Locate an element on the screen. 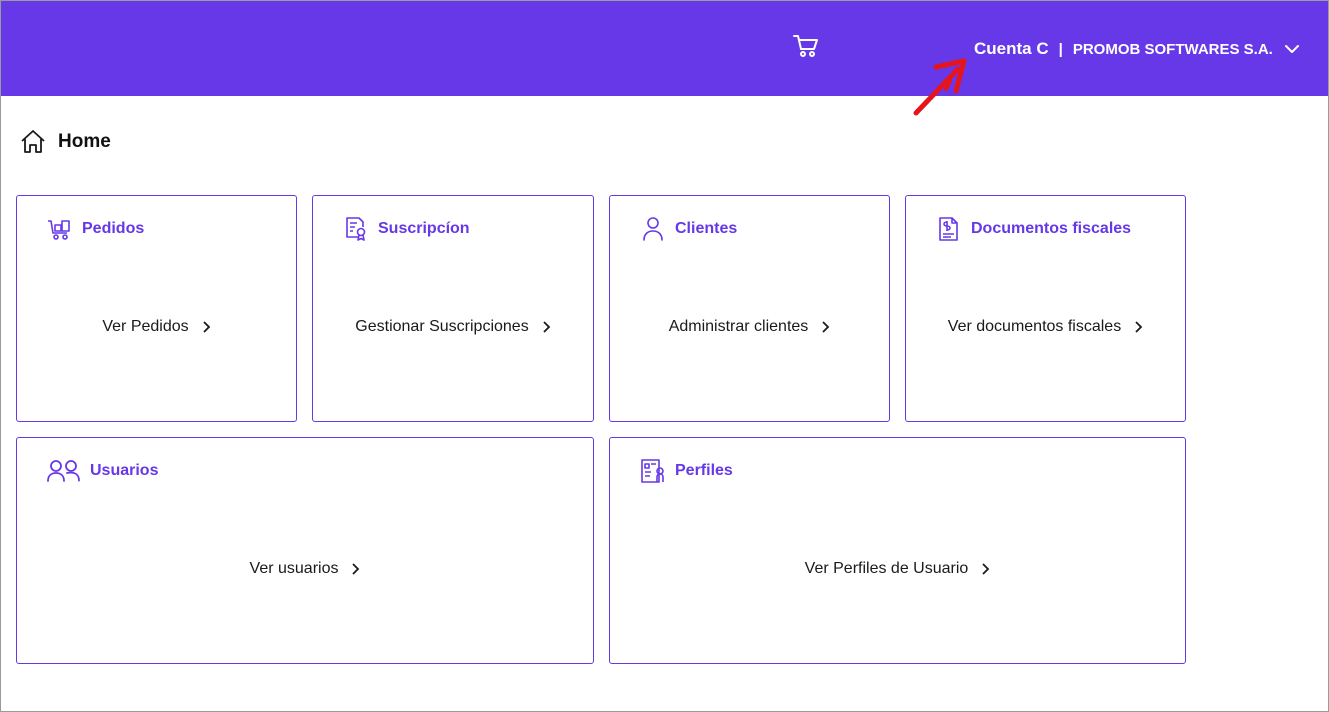  chevron-down-icon is located at coordinates (1291, 49).